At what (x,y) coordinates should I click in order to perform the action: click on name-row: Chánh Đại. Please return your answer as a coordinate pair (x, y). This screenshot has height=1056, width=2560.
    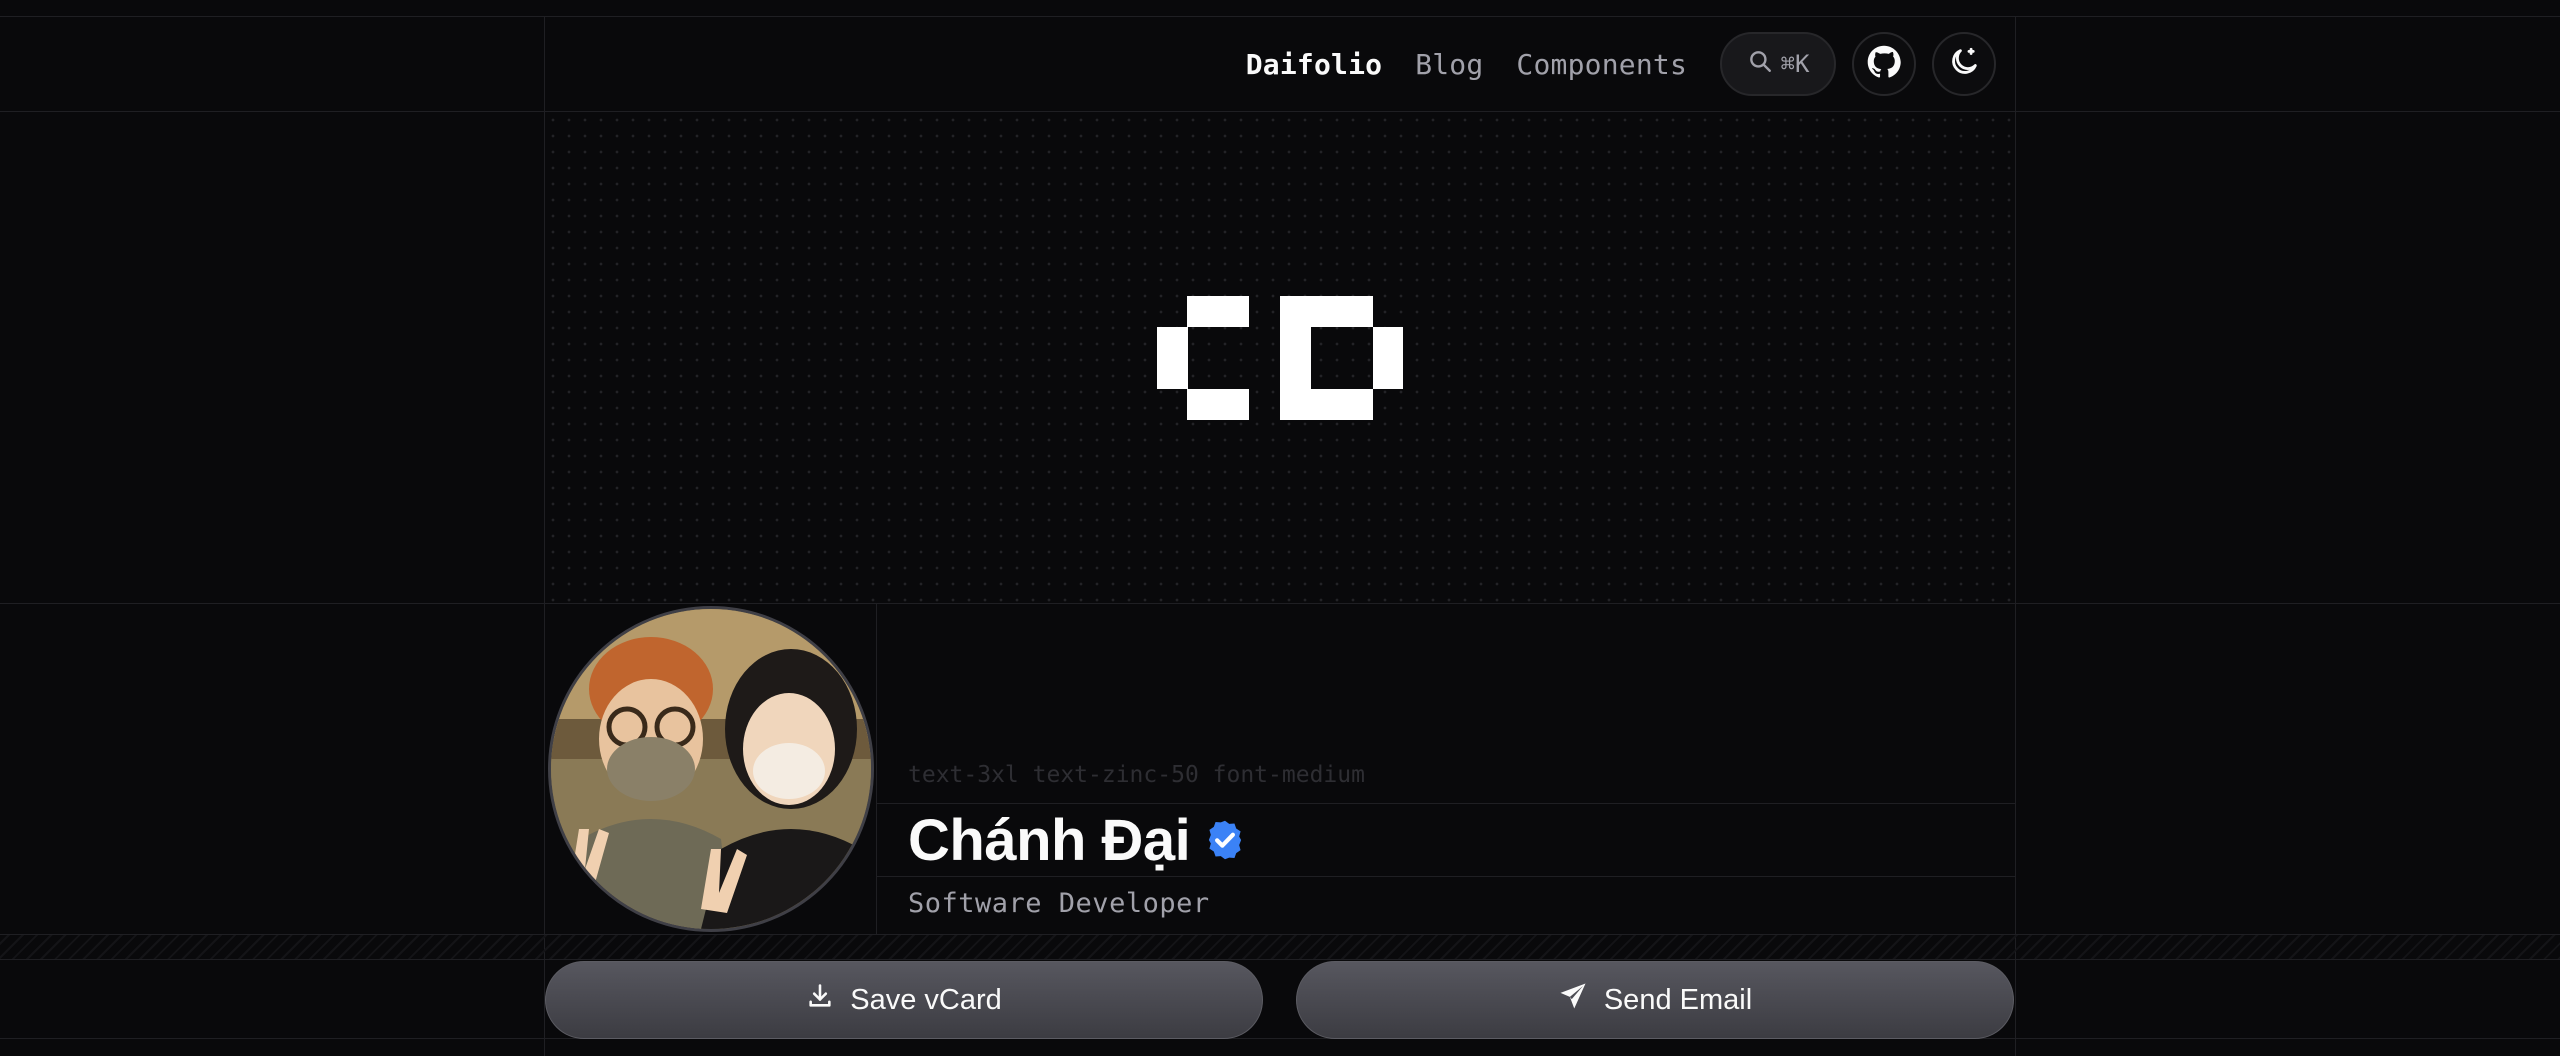
    Looking at the image, I should click on (1445, 840).